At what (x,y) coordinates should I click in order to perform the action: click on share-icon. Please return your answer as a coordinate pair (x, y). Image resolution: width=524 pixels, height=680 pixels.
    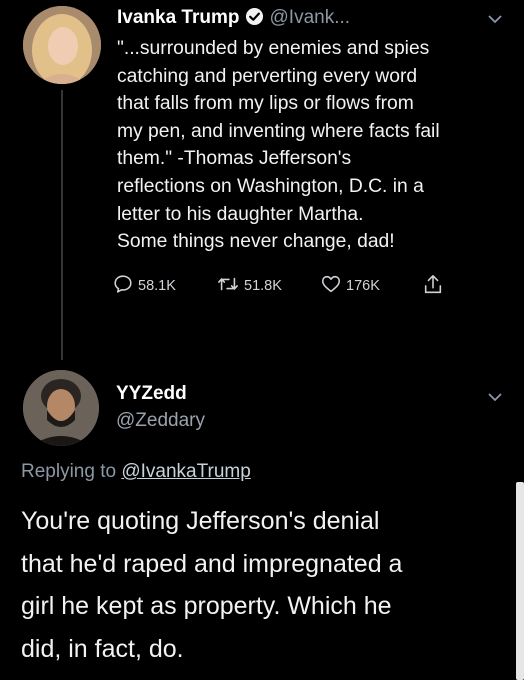
    Looking at the image, I should click on (435, 287).